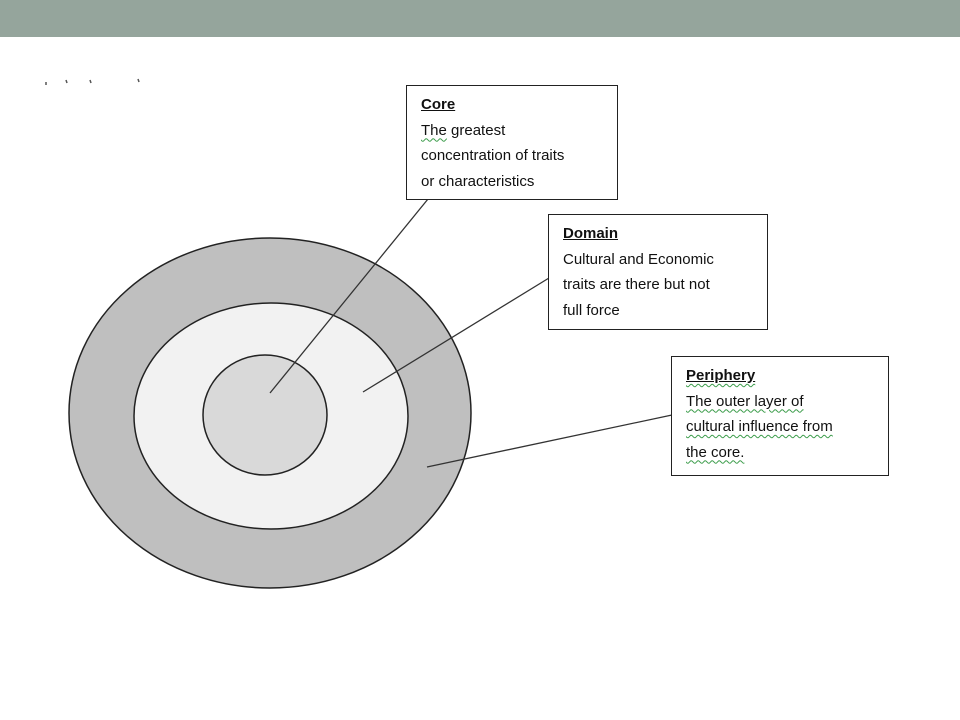  Describe the element at coordinates (721, 375) in the screenshot. I see `periphery-heading-text: Periphery` at that location.